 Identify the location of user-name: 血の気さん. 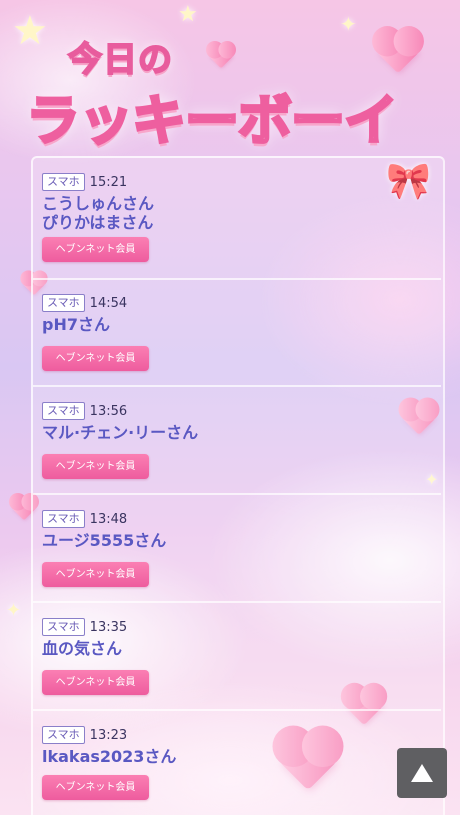
(82, 648).